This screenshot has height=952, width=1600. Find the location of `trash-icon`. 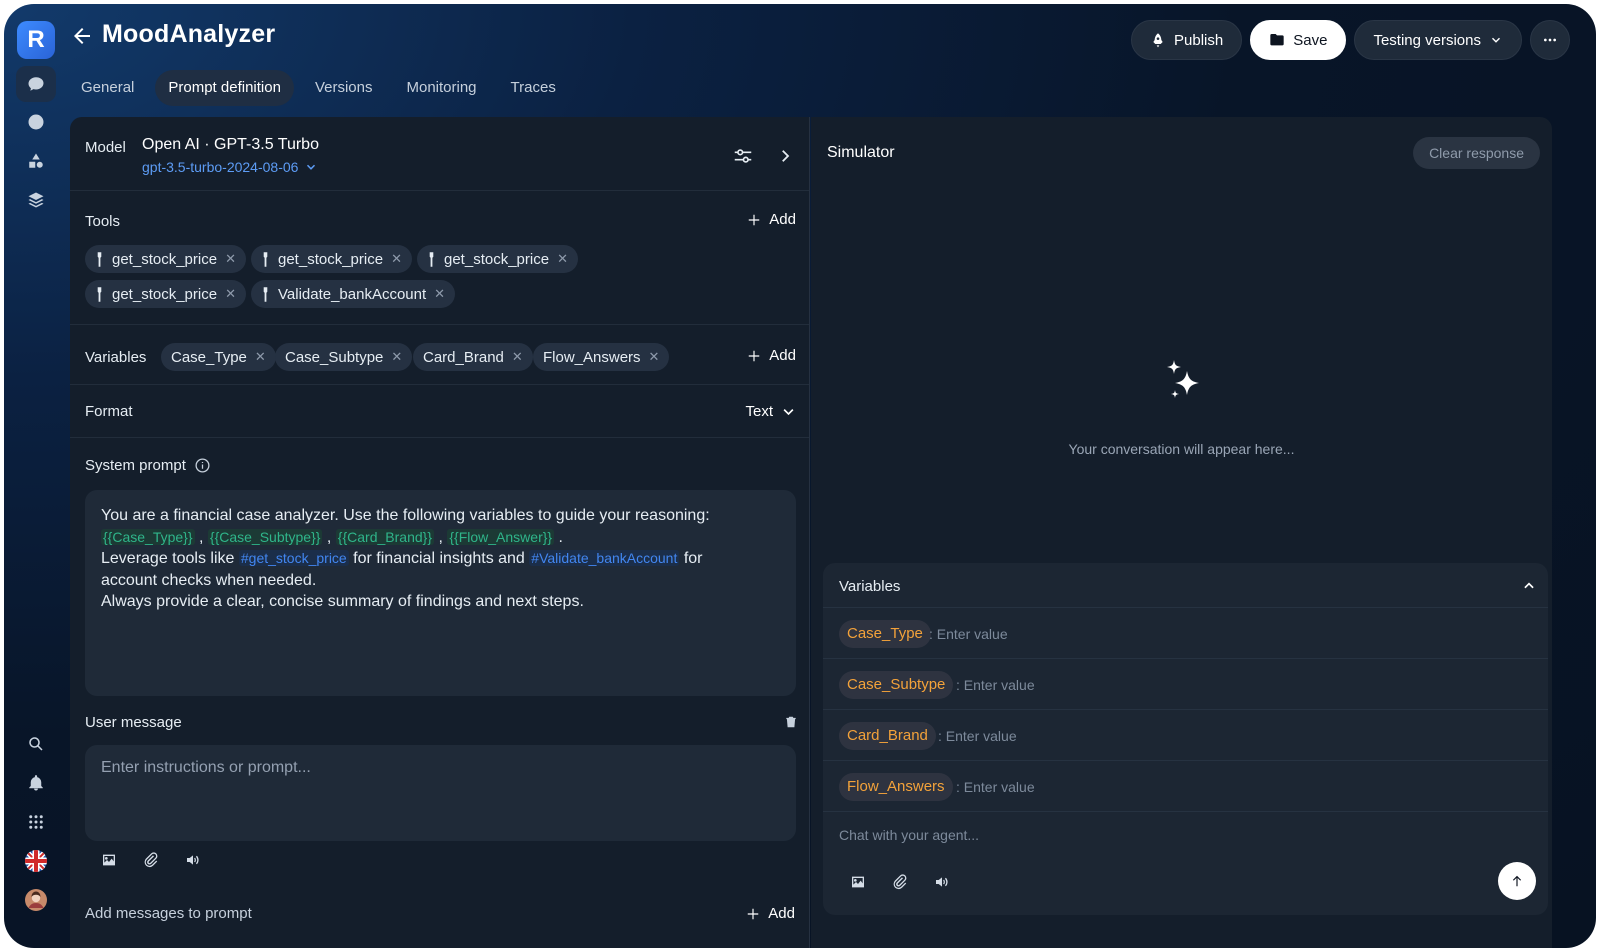

trash-icon is located at coordinates (791, 722).